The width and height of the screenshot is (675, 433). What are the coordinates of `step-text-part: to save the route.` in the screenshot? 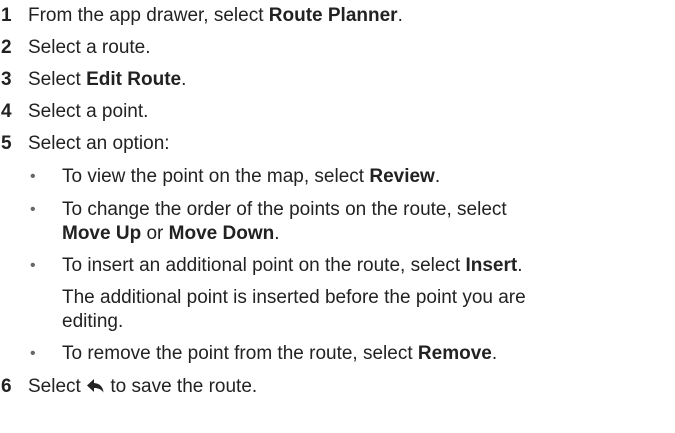 It's located at (181, 386).